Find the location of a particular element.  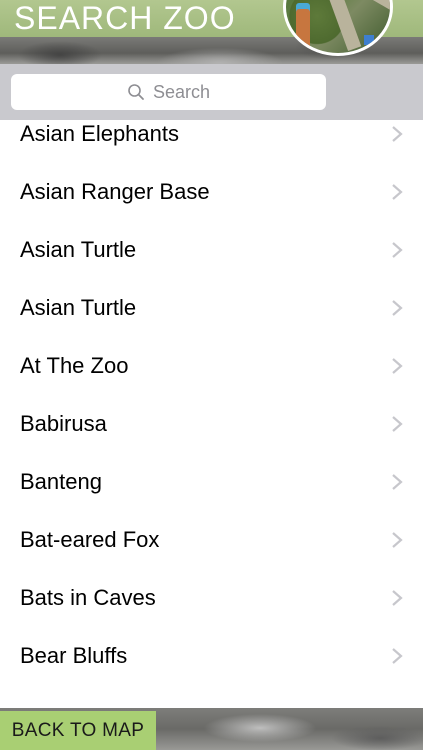

list-item: Bear Bluffs is located at coordinates (211, 656).